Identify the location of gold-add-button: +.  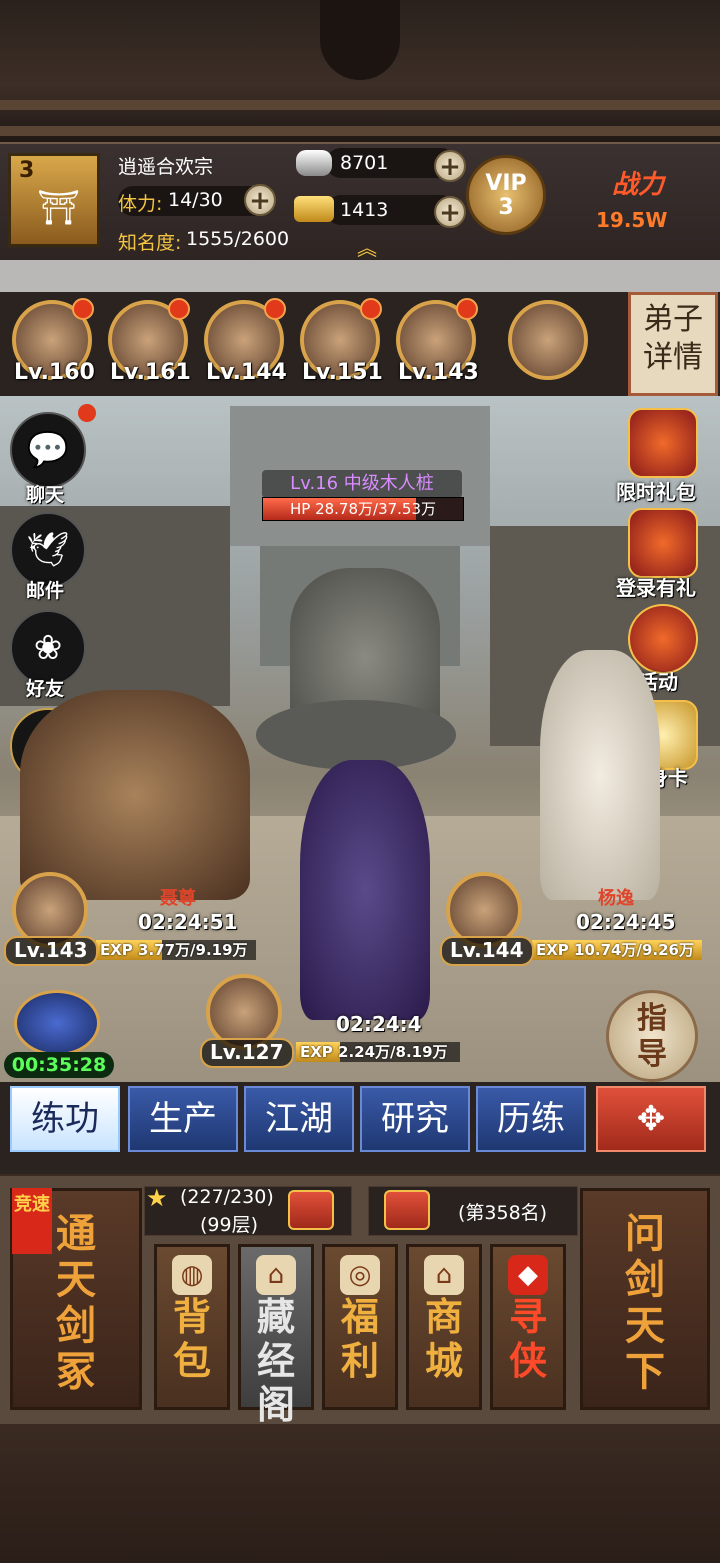
(450, 212).